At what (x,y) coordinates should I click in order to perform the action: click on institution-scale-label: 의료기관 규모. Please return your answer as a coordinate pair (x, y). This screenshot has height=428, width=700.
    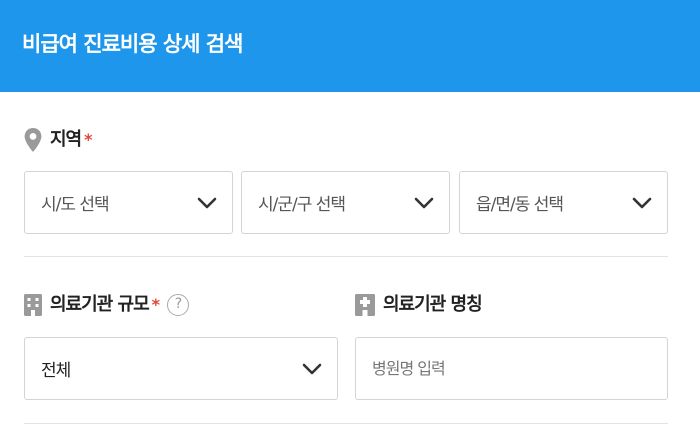
    Looking at the image, I should click on (100, 304).